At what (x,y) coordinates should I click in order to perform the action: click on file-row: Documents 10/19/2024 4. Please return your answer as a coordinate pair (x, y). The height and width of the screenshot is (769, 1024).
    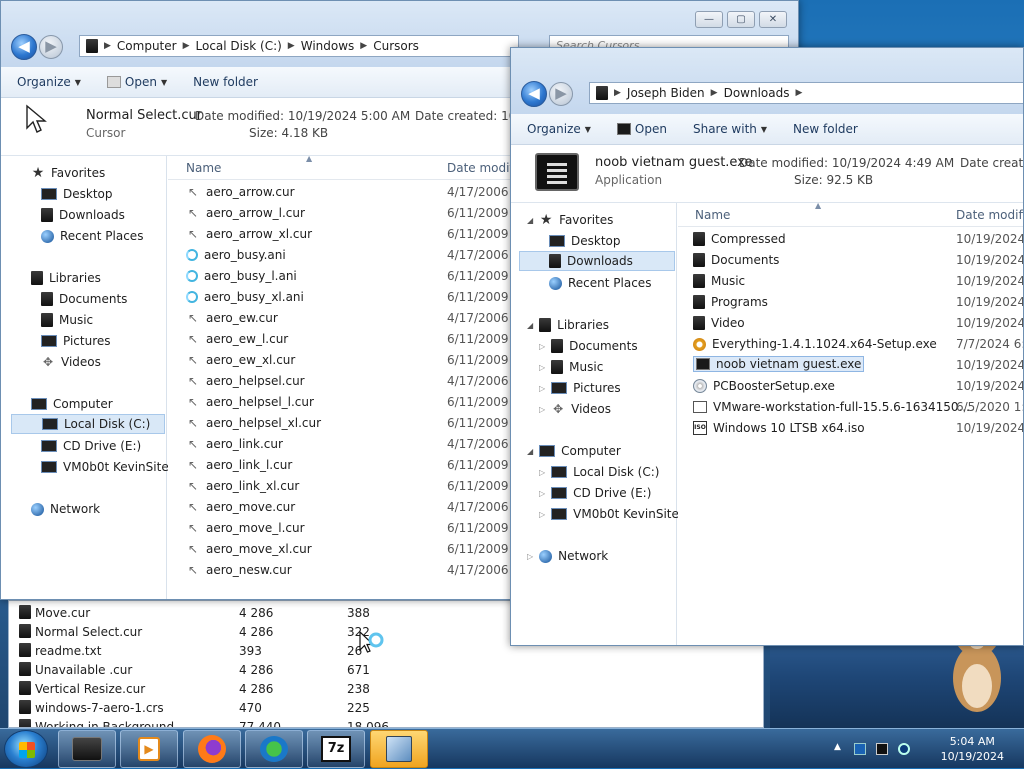
    Looking at the image, I should click on (850, 260).